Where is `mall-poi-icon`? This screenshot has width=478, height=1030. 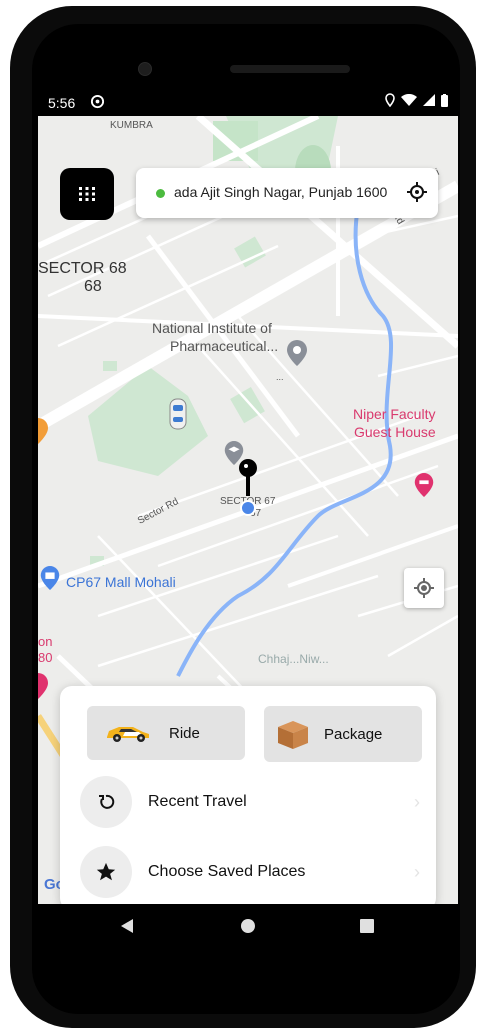
mall-poi-icon is located at coordinates (50, 578).